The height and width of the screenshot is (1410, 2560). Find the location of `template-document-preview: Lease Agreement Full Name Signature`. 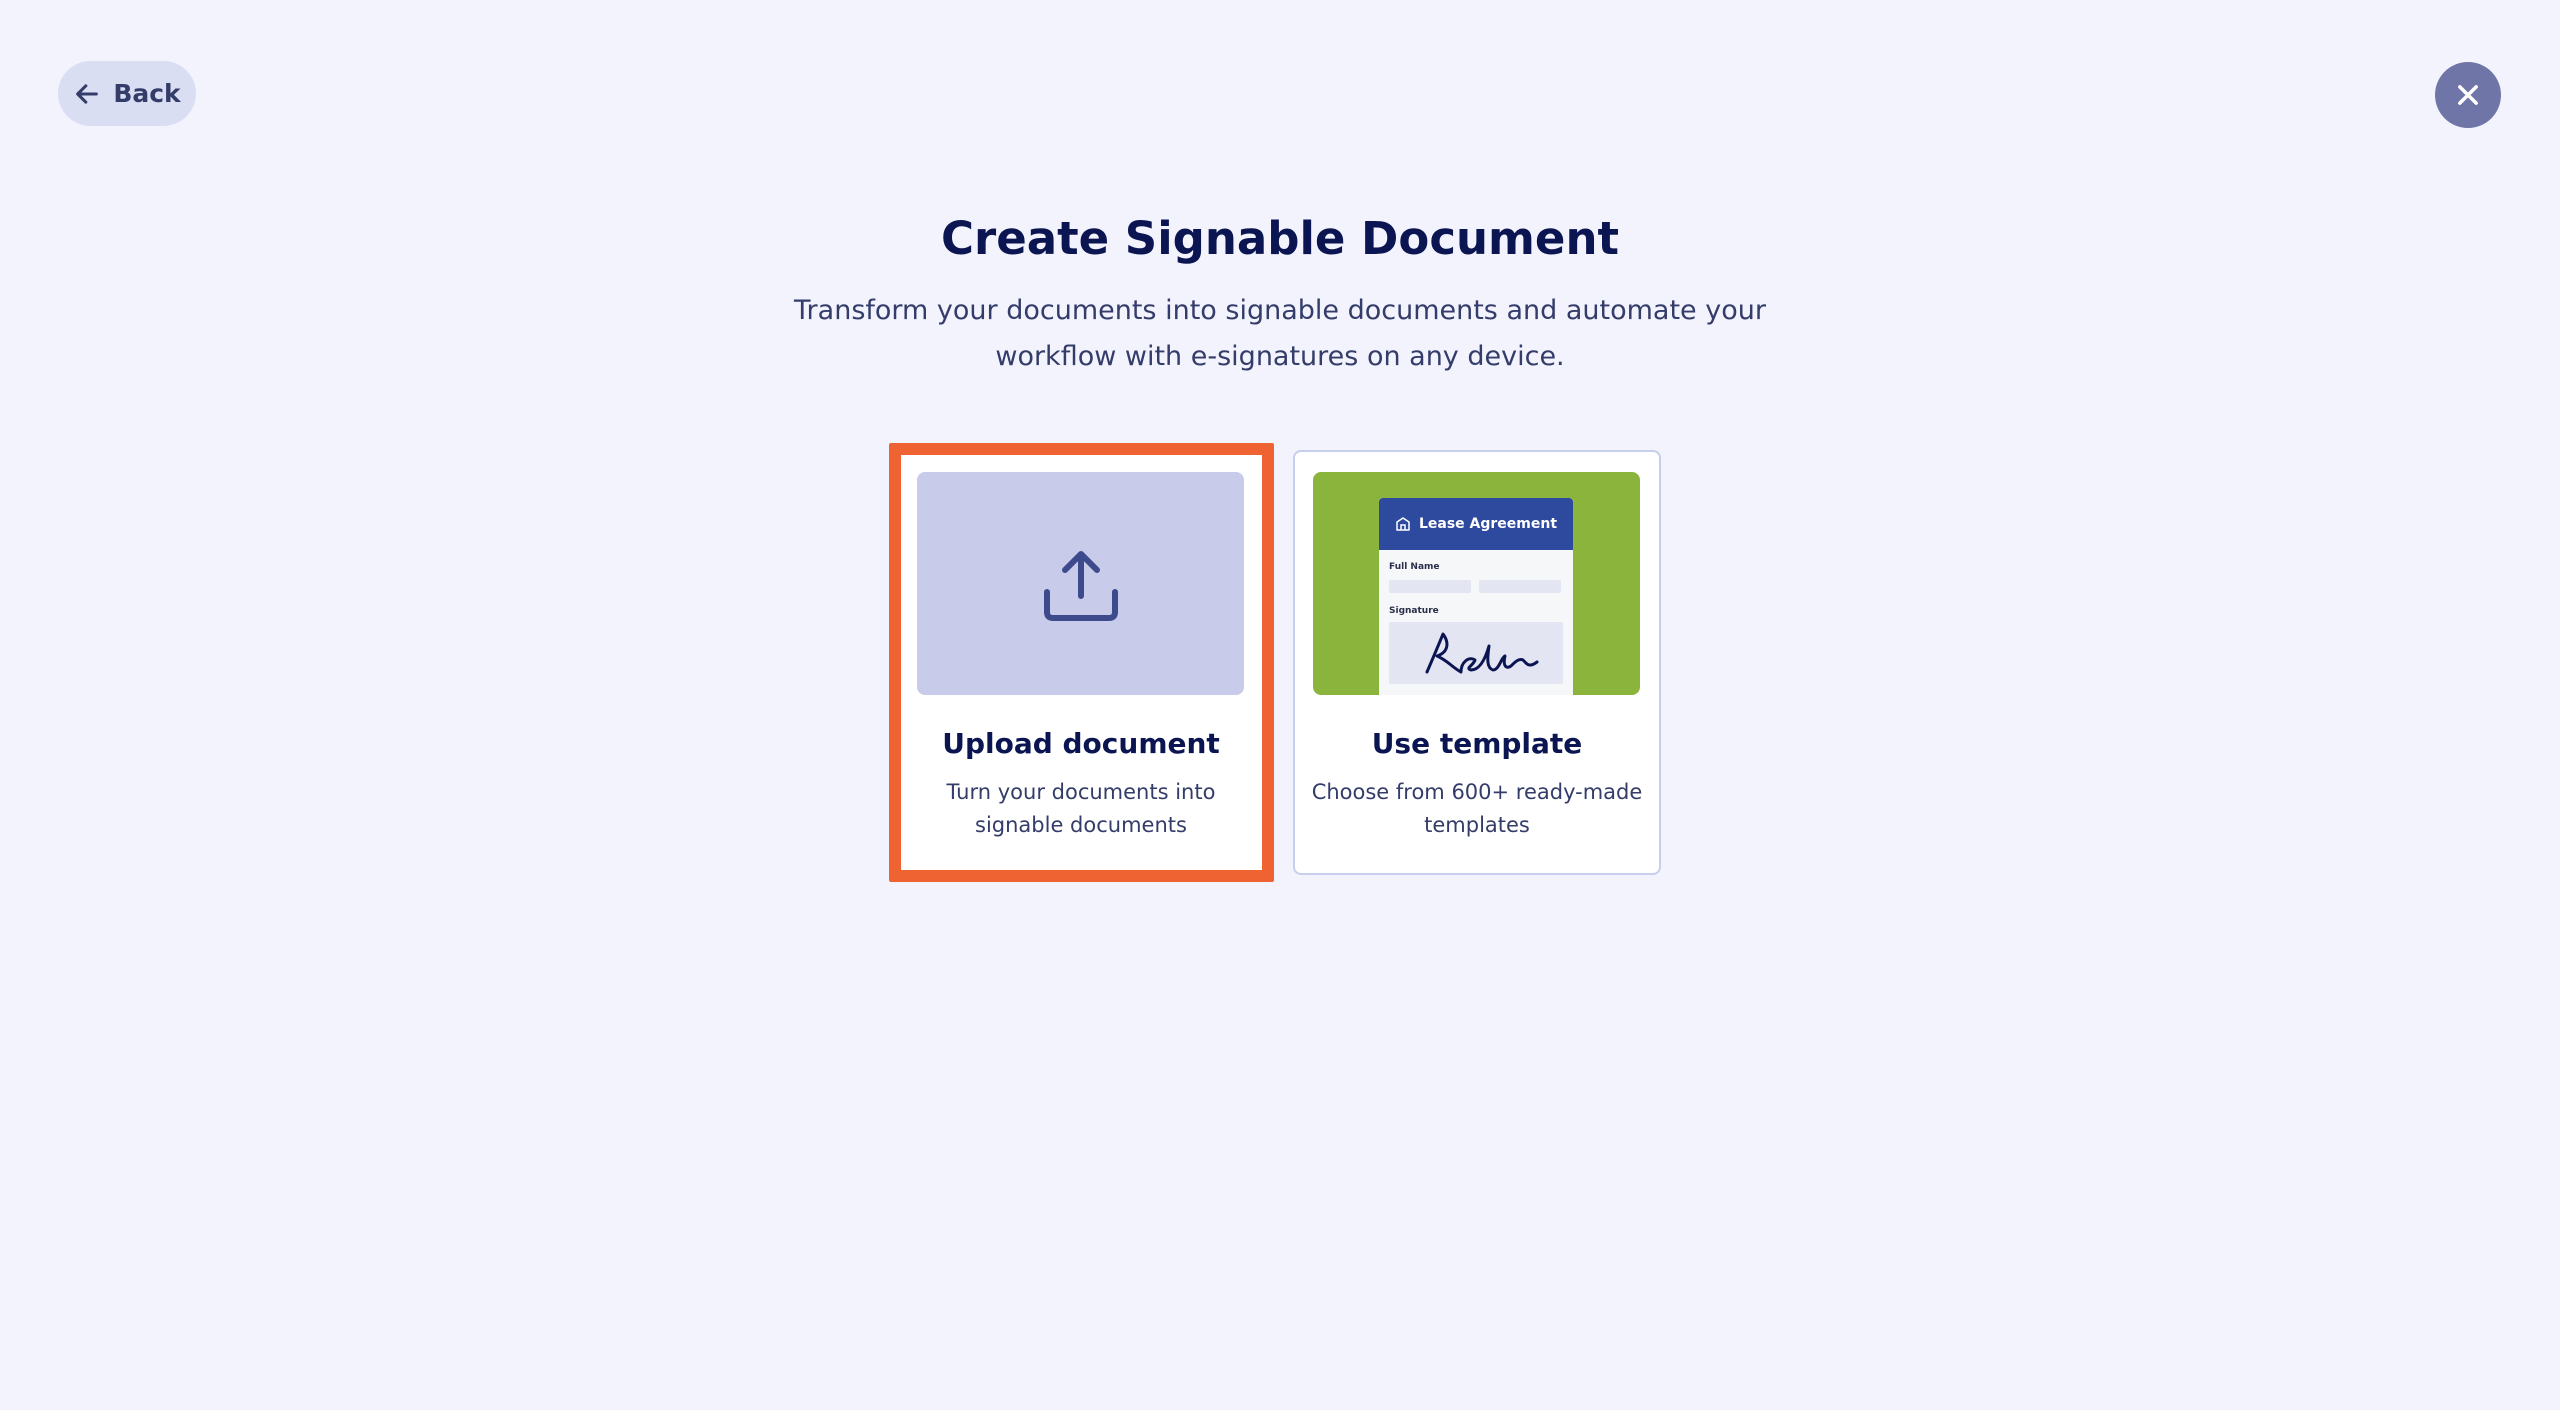

template-document-preview: Lease Agreement Full Name Signature is located at coordinates (1476, 596).